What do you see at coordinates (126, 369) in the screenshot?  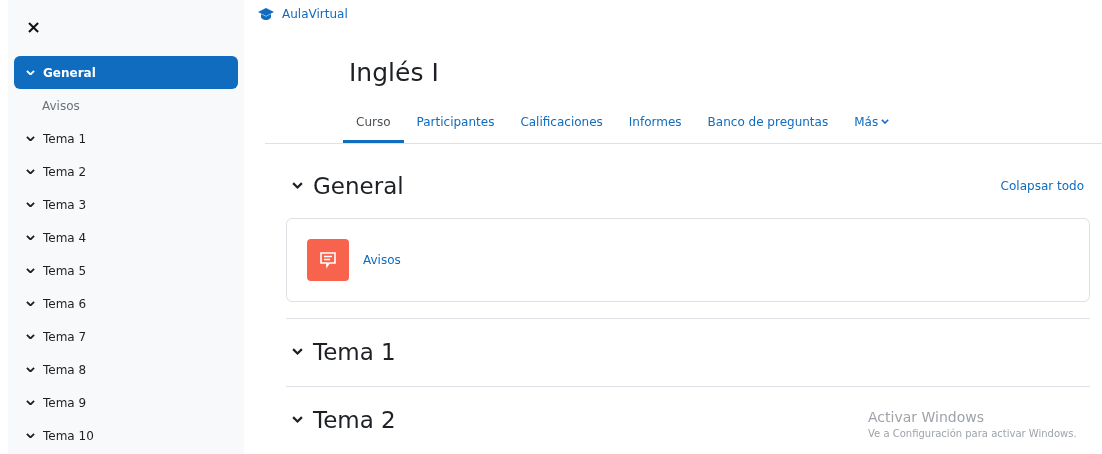 I see `course-index-item: Tema 8` at bounding box center [126, 369].